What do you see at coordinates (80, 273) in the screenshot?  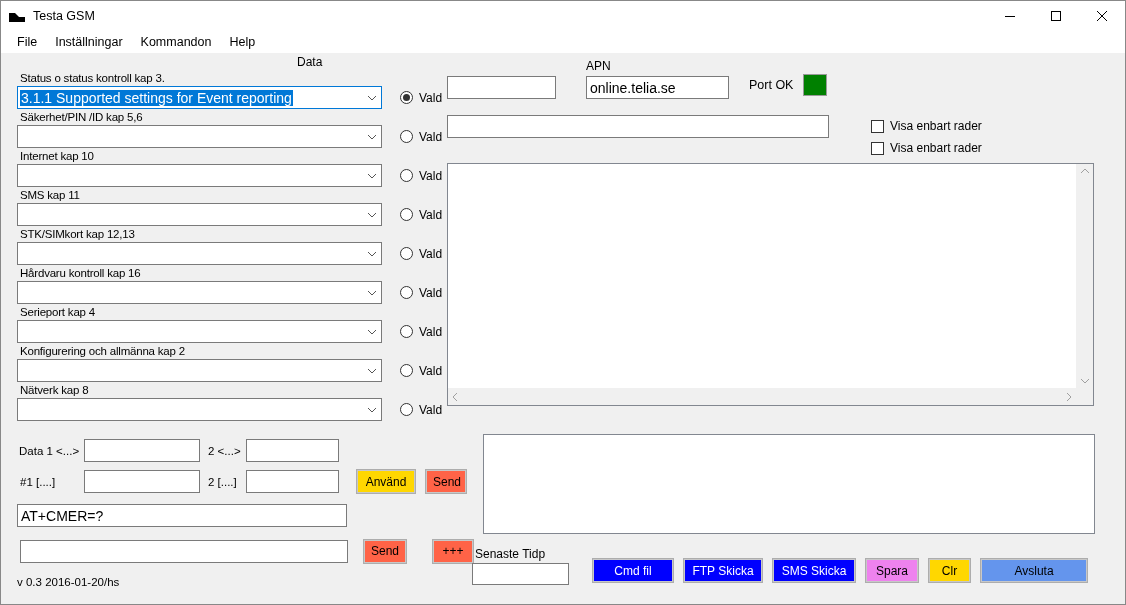 I see `group-label: Hårdvaru kontroll kap 16` at bounding box center [80, 273].